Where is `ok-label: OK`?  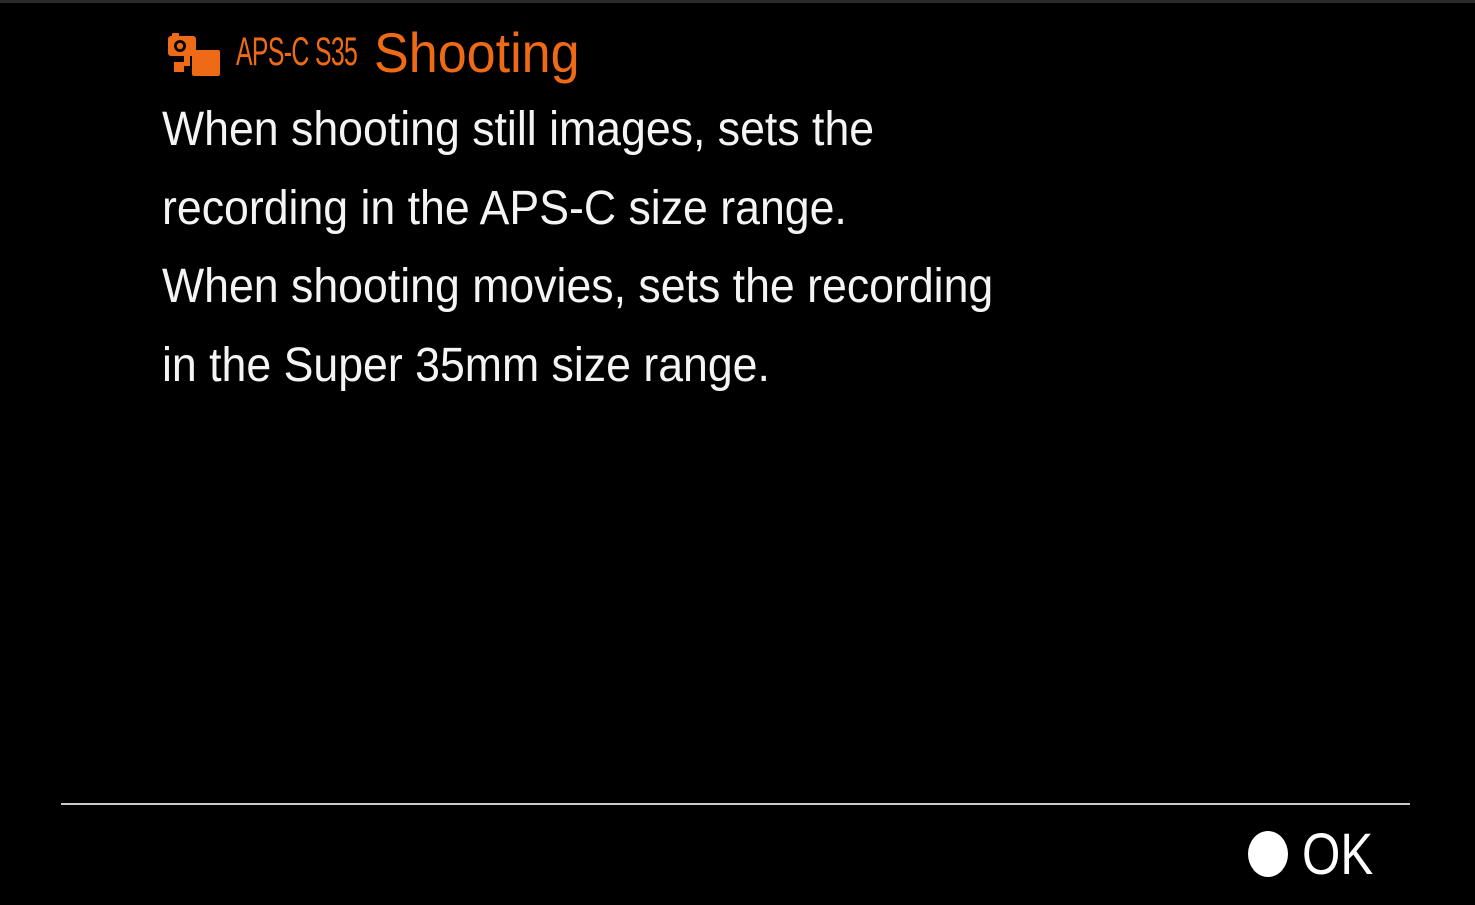 ok-label: OK is located at coordinates (1338, 854).